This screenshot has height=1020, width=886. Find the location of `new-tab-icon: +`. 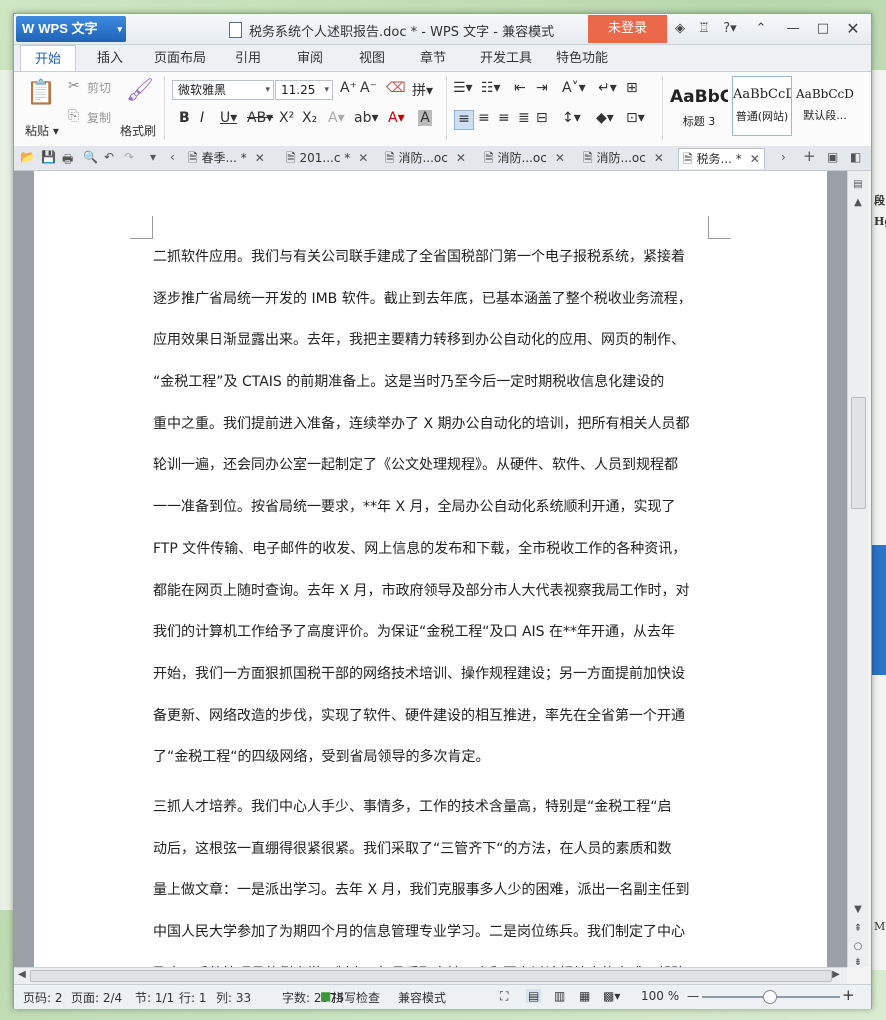

new-tab-icon: + is located at coordinates (809, 156).